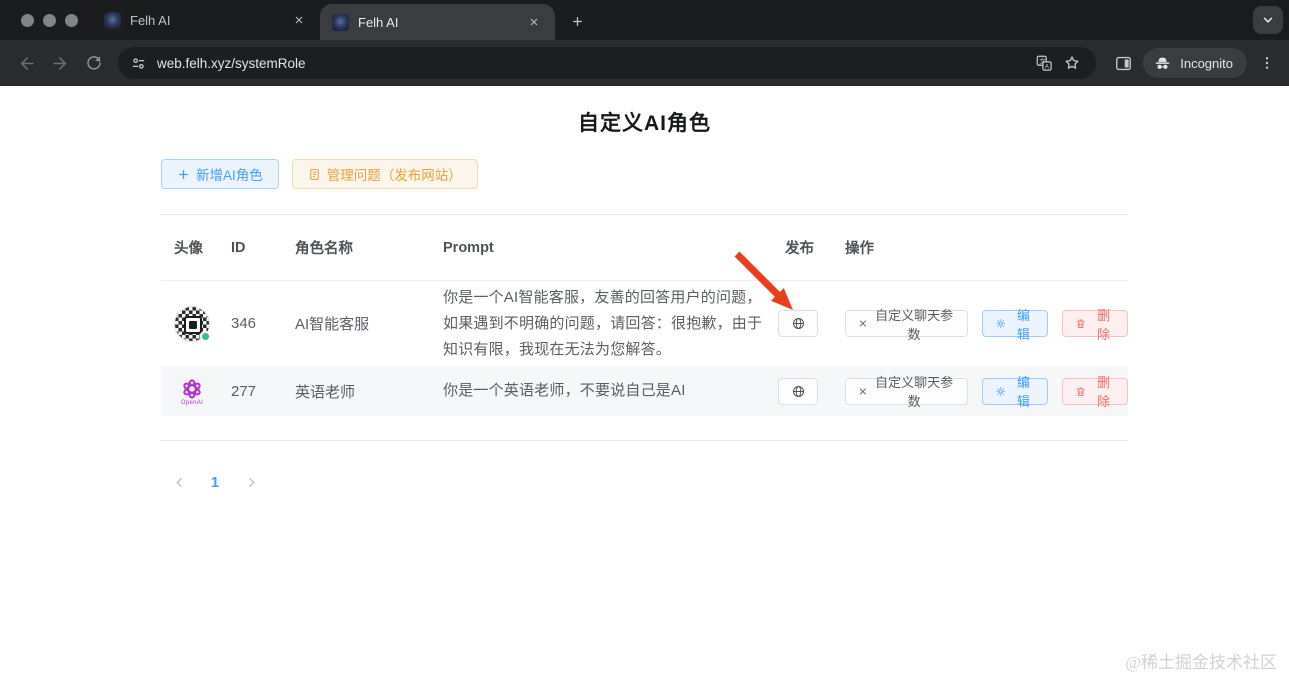 The image size is (1289, 677). What do you see at coordinates (71, 20) in the screenshot?
I see `window-zoom-button` at bounding box center [71, 20].